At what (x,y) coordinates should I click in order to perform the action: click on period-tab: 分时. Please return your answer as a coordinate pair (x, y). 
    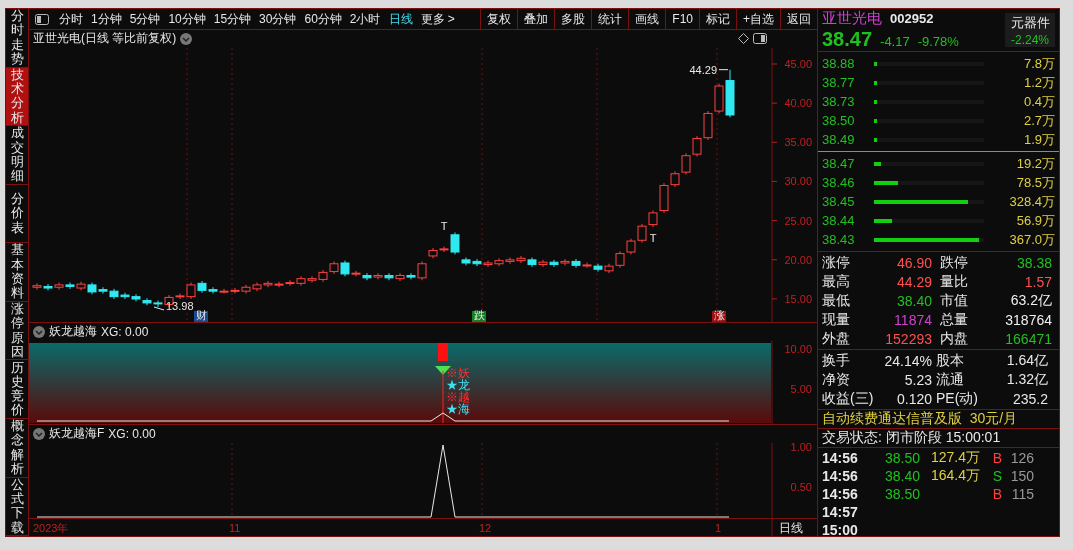
    Looking at the image, I should click on (71, 19).